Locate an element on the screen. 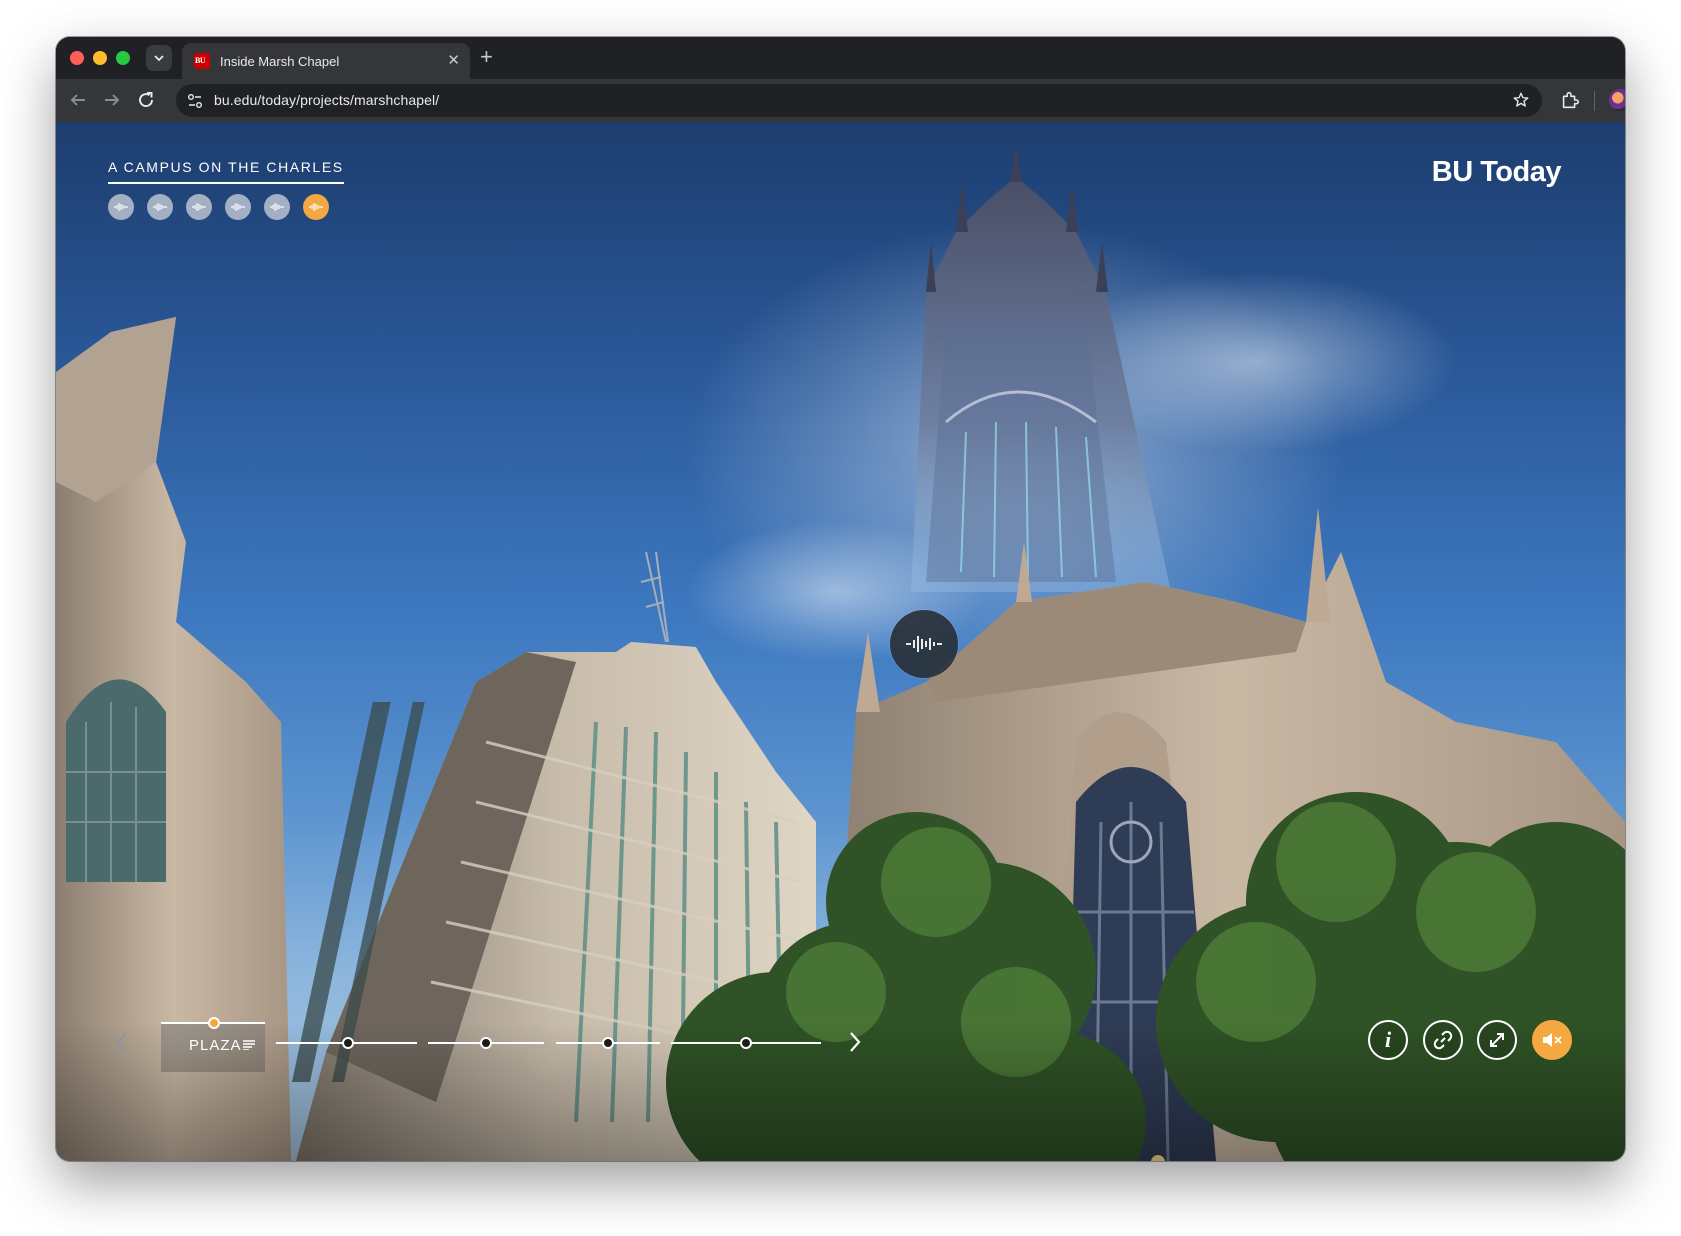 This screenshot has height=1236, width=1681. bu-today-logo: BU Today is located at coordinates (1497, 172).